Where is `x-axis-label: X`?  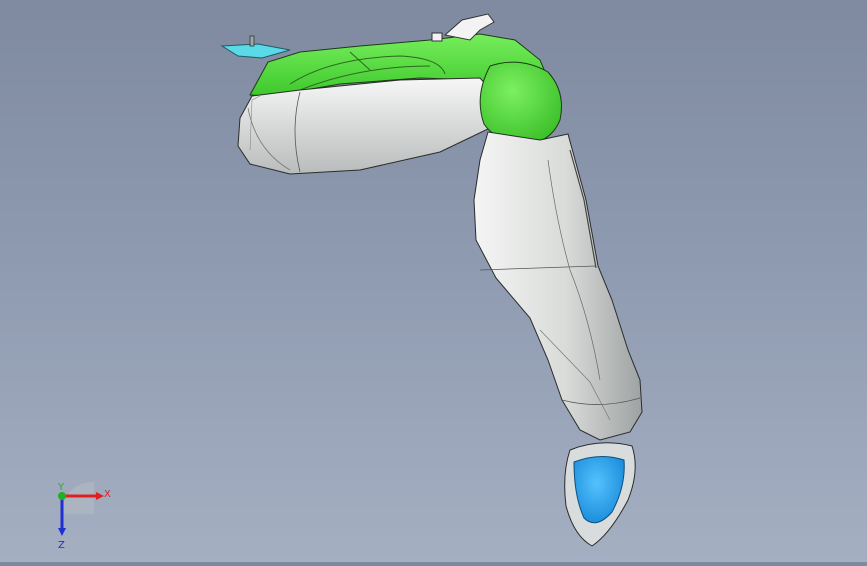
x-axis-label: X is located at coordinates (107, 494).